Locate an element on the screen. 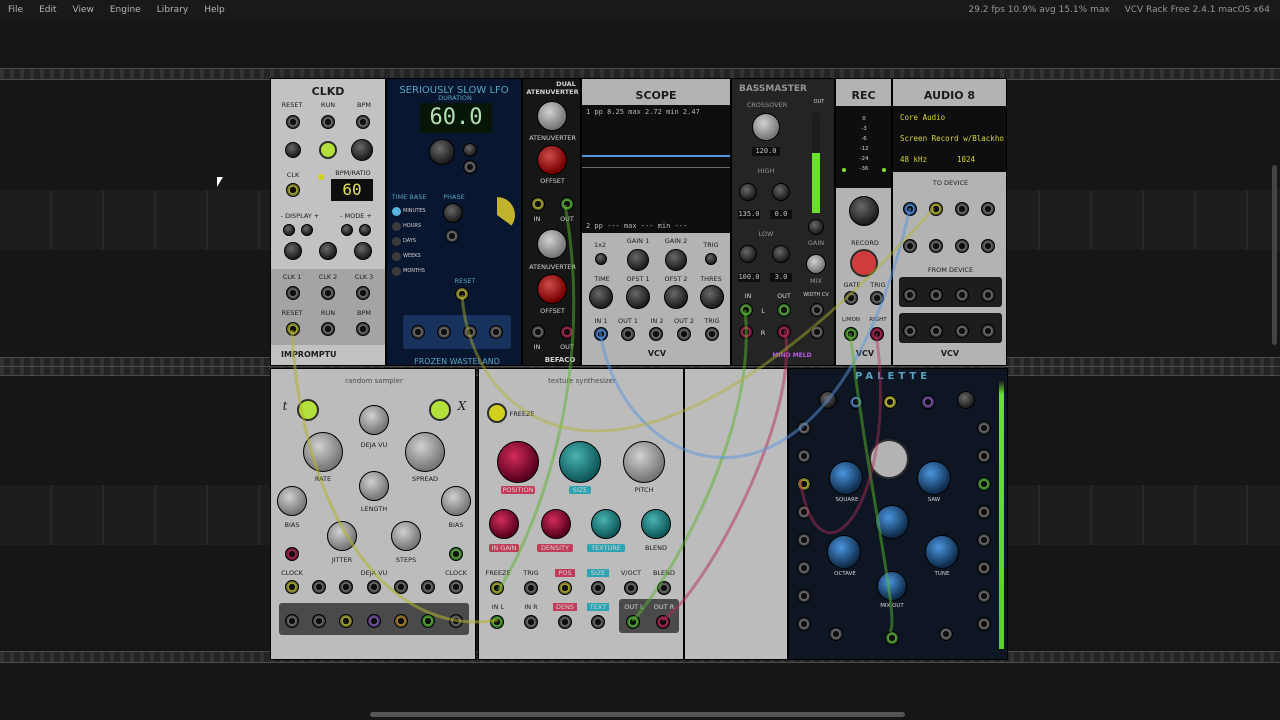  t-clock-jack is located at coordinates (292, 587).